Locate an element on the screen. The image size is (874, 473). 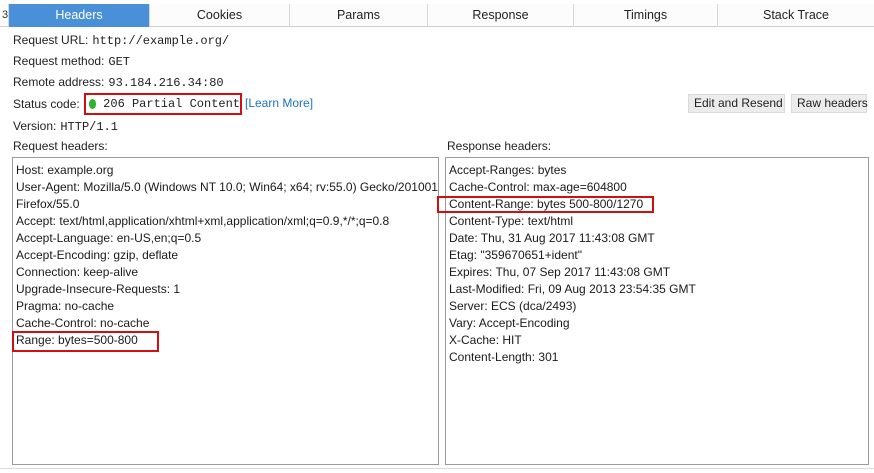
remote-address-row: Remote address: 93.184.216.34:80 is located at coordinates (118, 82).